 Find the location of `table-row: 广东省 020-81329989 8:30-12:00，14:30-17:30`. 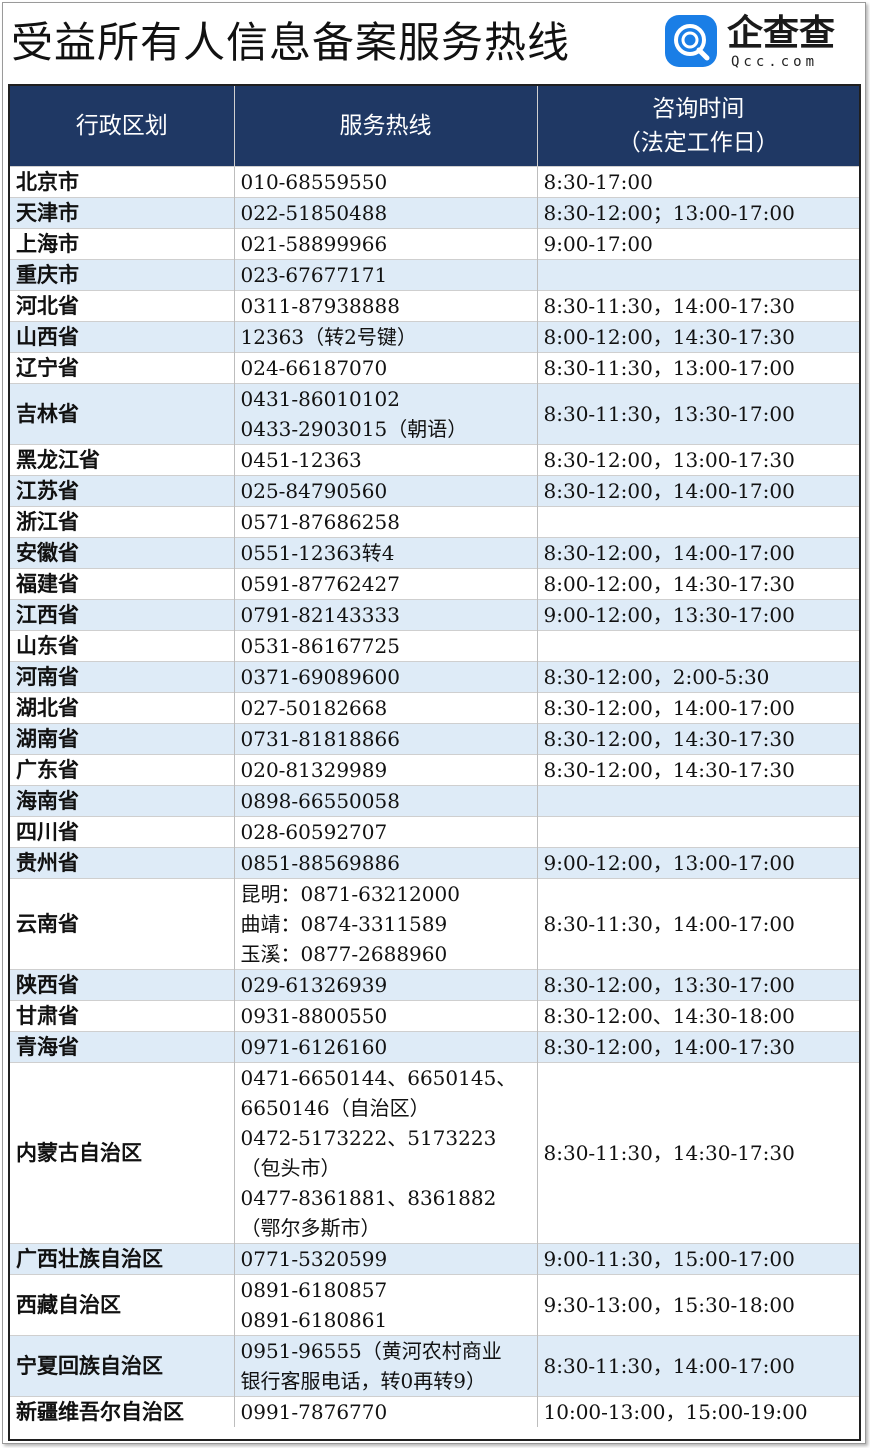

table-row: 广东省 020-81329989 8:30-12:00，14:30-17:30 is located at coordinates (434, 770).